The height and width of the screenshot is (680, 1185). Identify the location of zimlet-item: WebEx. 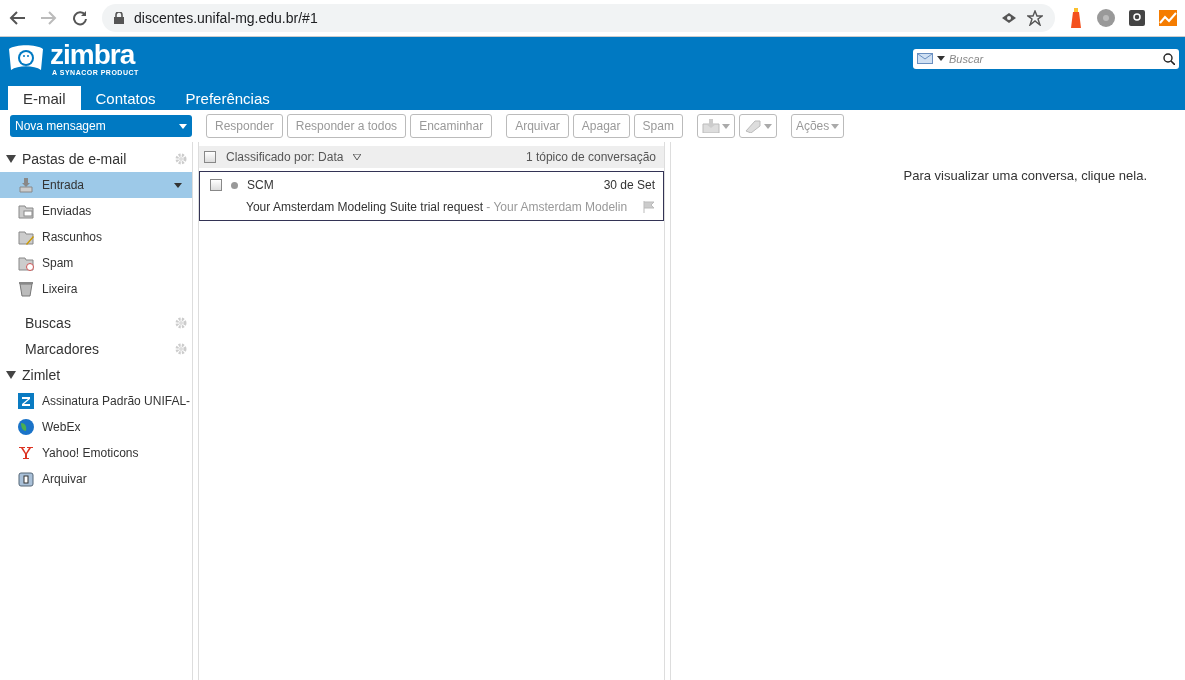
(96, 427).